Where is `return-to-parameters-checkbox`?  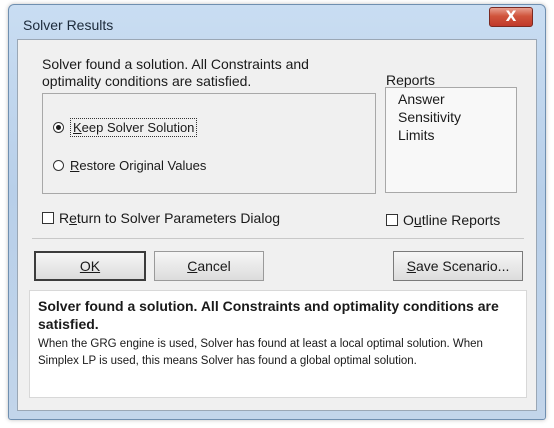
return-to-parameters-checkbox is located at coordinates (48, 218).